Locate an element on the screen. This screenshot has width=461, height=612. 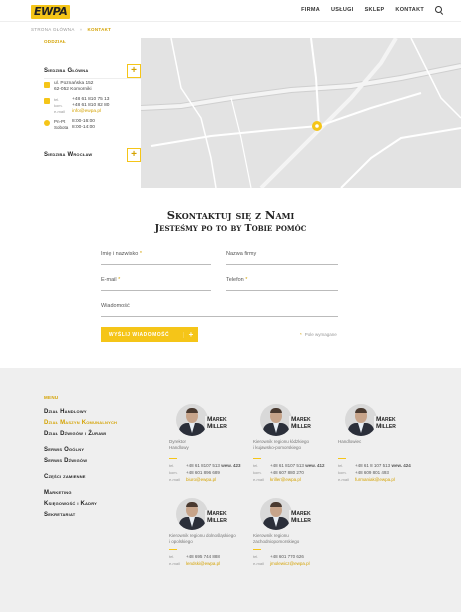
person-email: jmolewicz@ewpa.pl is located at coordinates (290, 563).